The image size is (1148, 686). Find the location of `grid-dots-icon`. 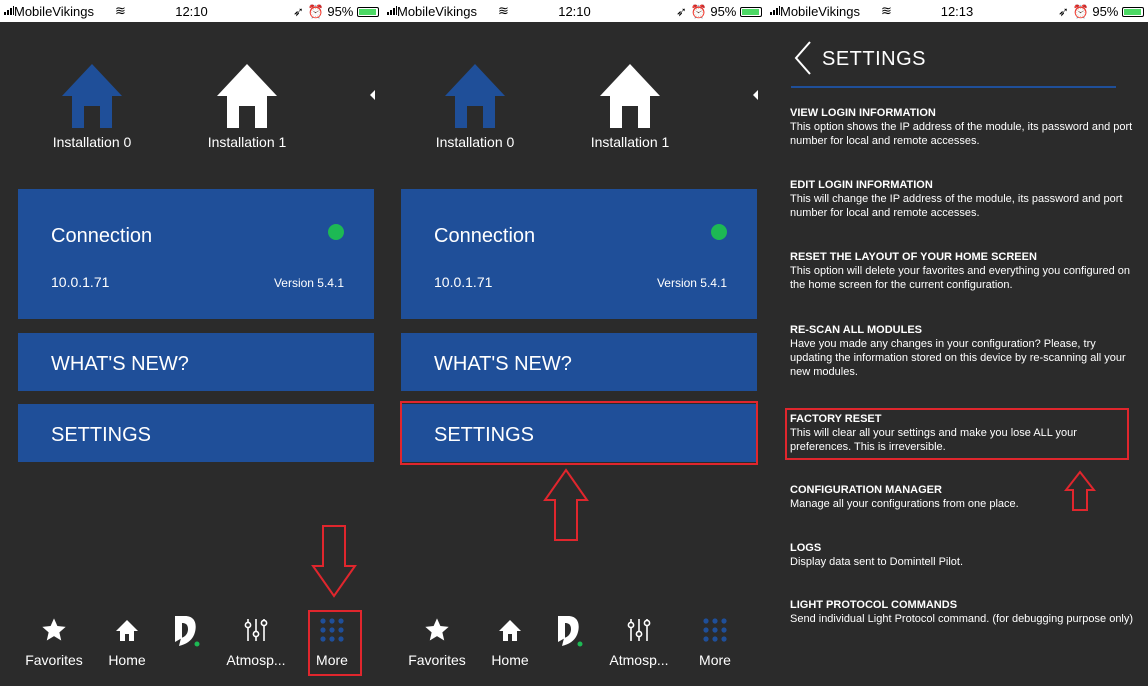

grid-dots-icon is located at coordinates (715, 630).